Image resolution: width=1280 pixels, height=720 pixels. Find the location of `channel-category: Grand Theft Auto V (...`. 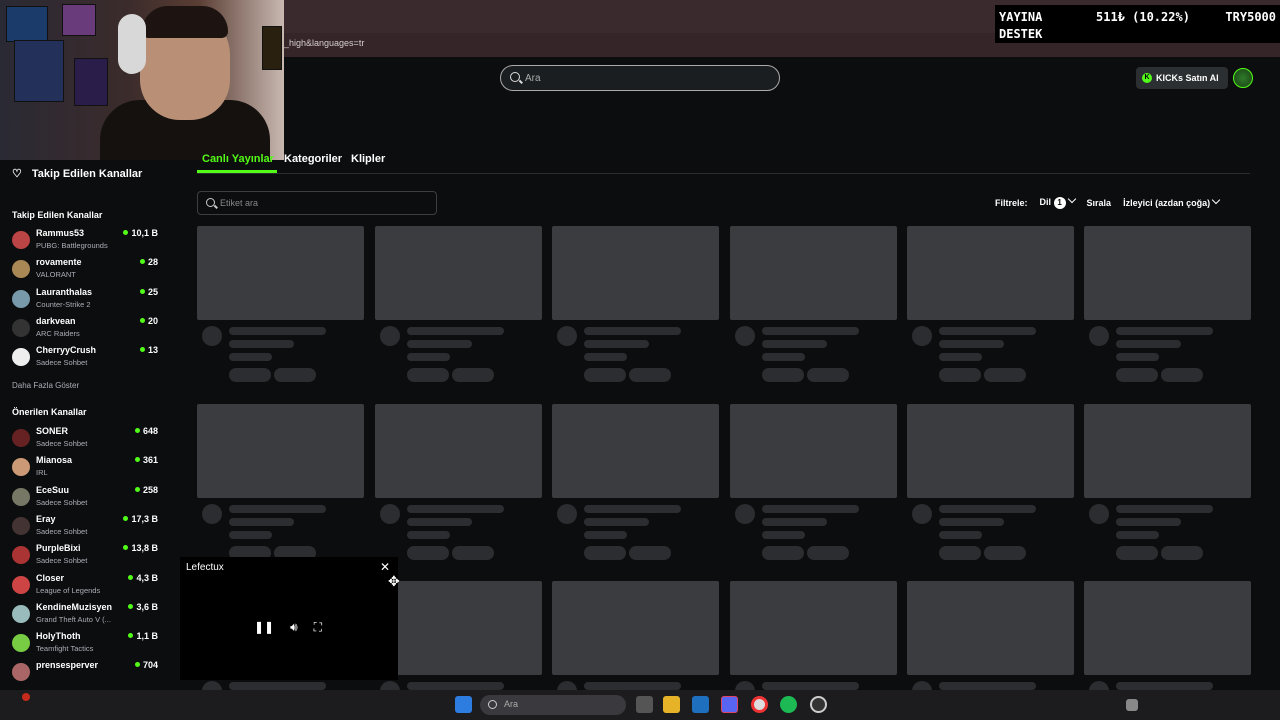

channel-category: Grand Theft Auto V (... is located at coordinates (73, 619).